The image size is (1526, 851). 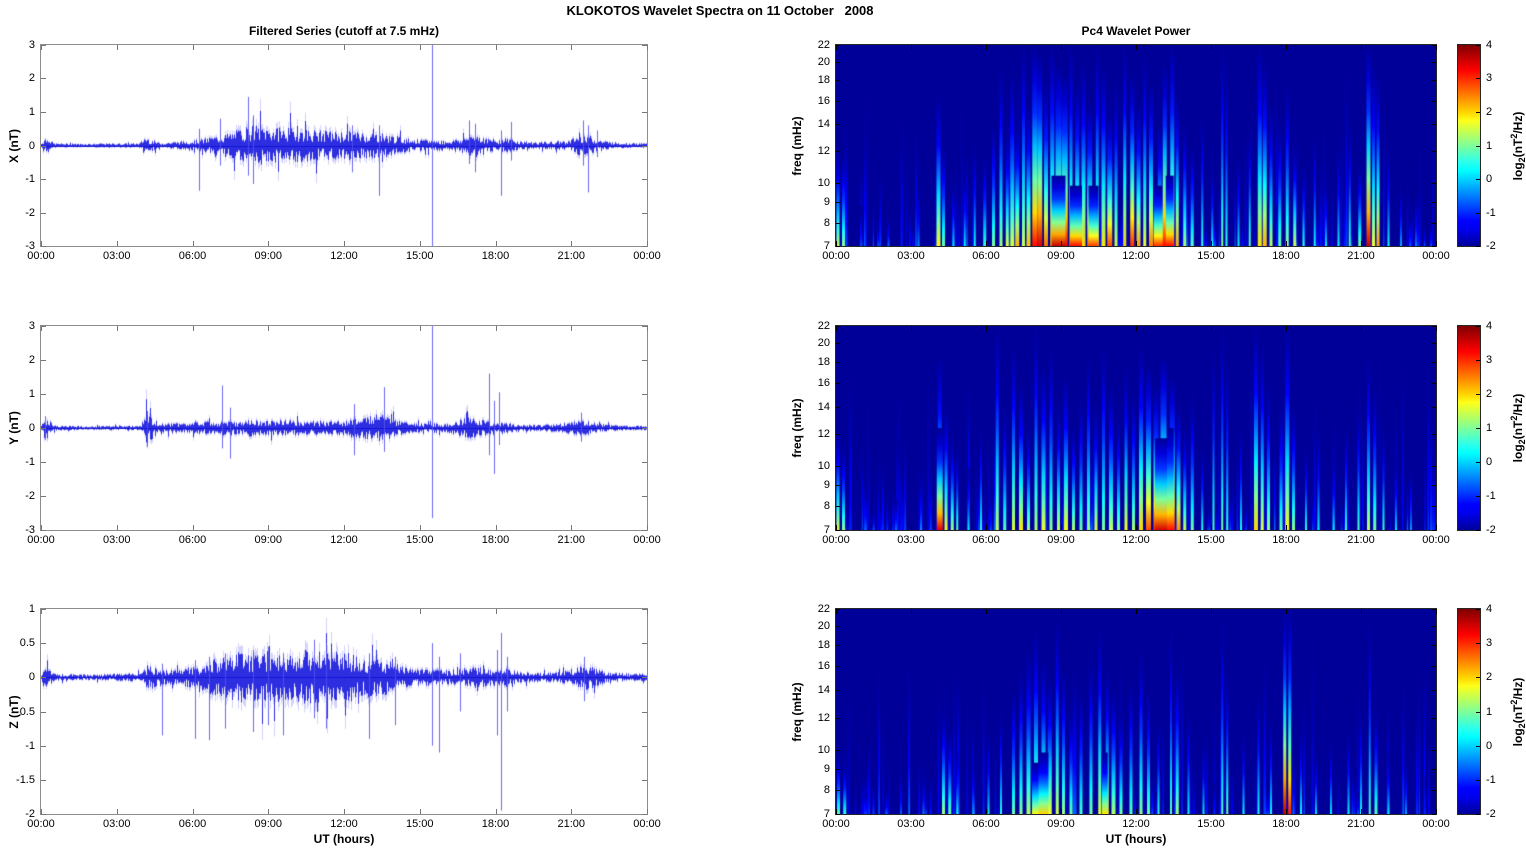 I want to click on colorbar-tick-label: 3, so click(x=1489, y=78).